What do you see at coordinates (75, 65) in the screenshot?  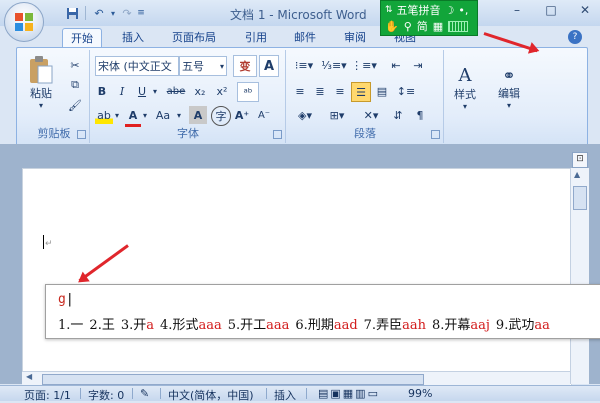 I see `cut-icon: ✂` at bounding box center [75, 65].